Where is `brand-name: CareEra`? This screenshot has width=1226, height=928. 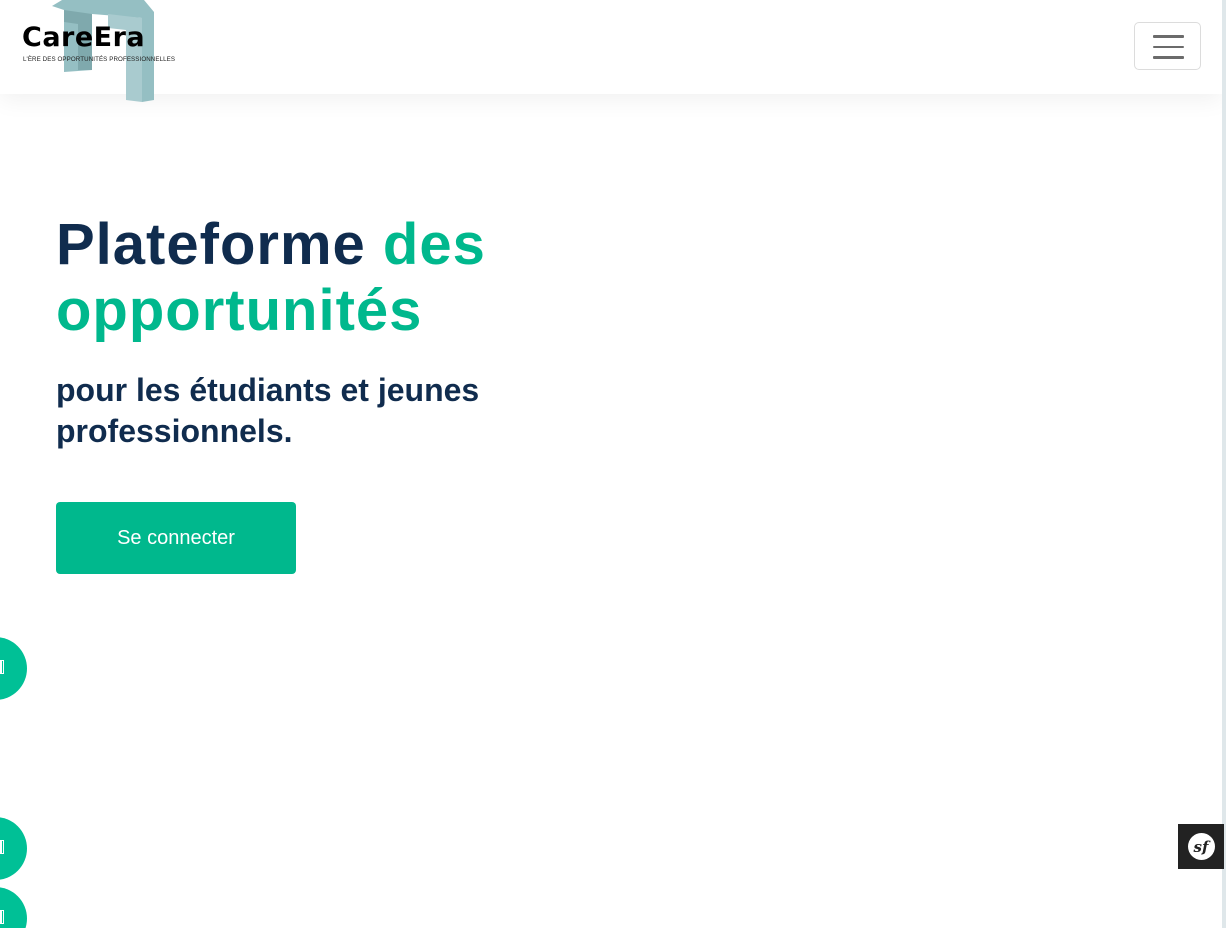
brand-name: CareEra is located at coordinates (84, 37).